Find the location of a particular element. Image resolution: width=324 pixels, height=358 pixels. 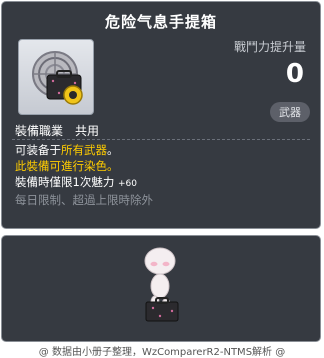

equip-scope-prefix: 可装备于 is located at coordinates (38, 150).